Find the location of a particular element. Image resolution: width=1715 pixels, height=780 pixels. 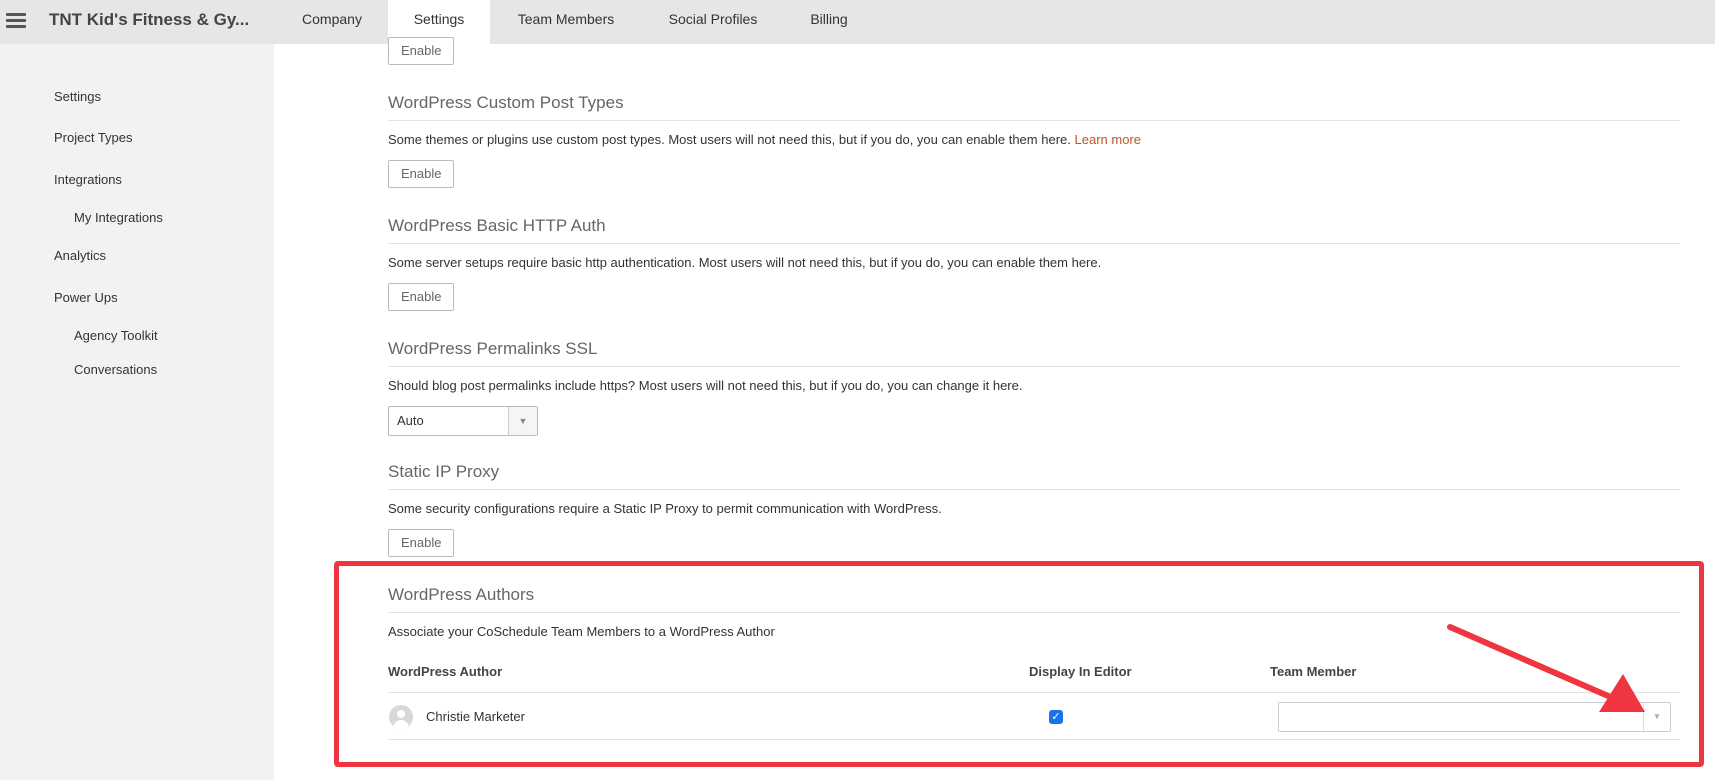

table-divider is located at coordinates (1034, 739).